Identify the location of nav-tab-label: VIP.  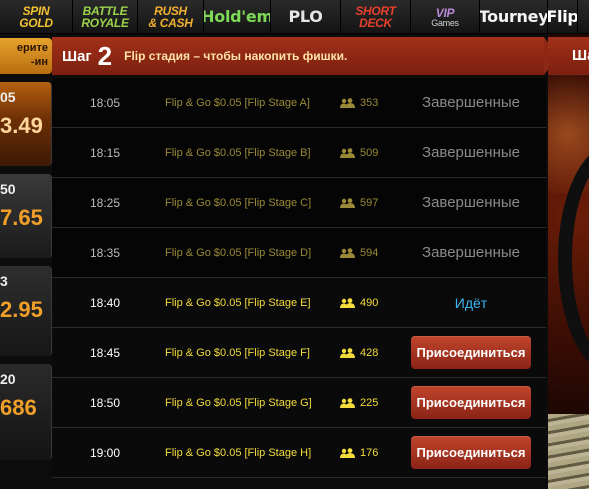
(445, 12).